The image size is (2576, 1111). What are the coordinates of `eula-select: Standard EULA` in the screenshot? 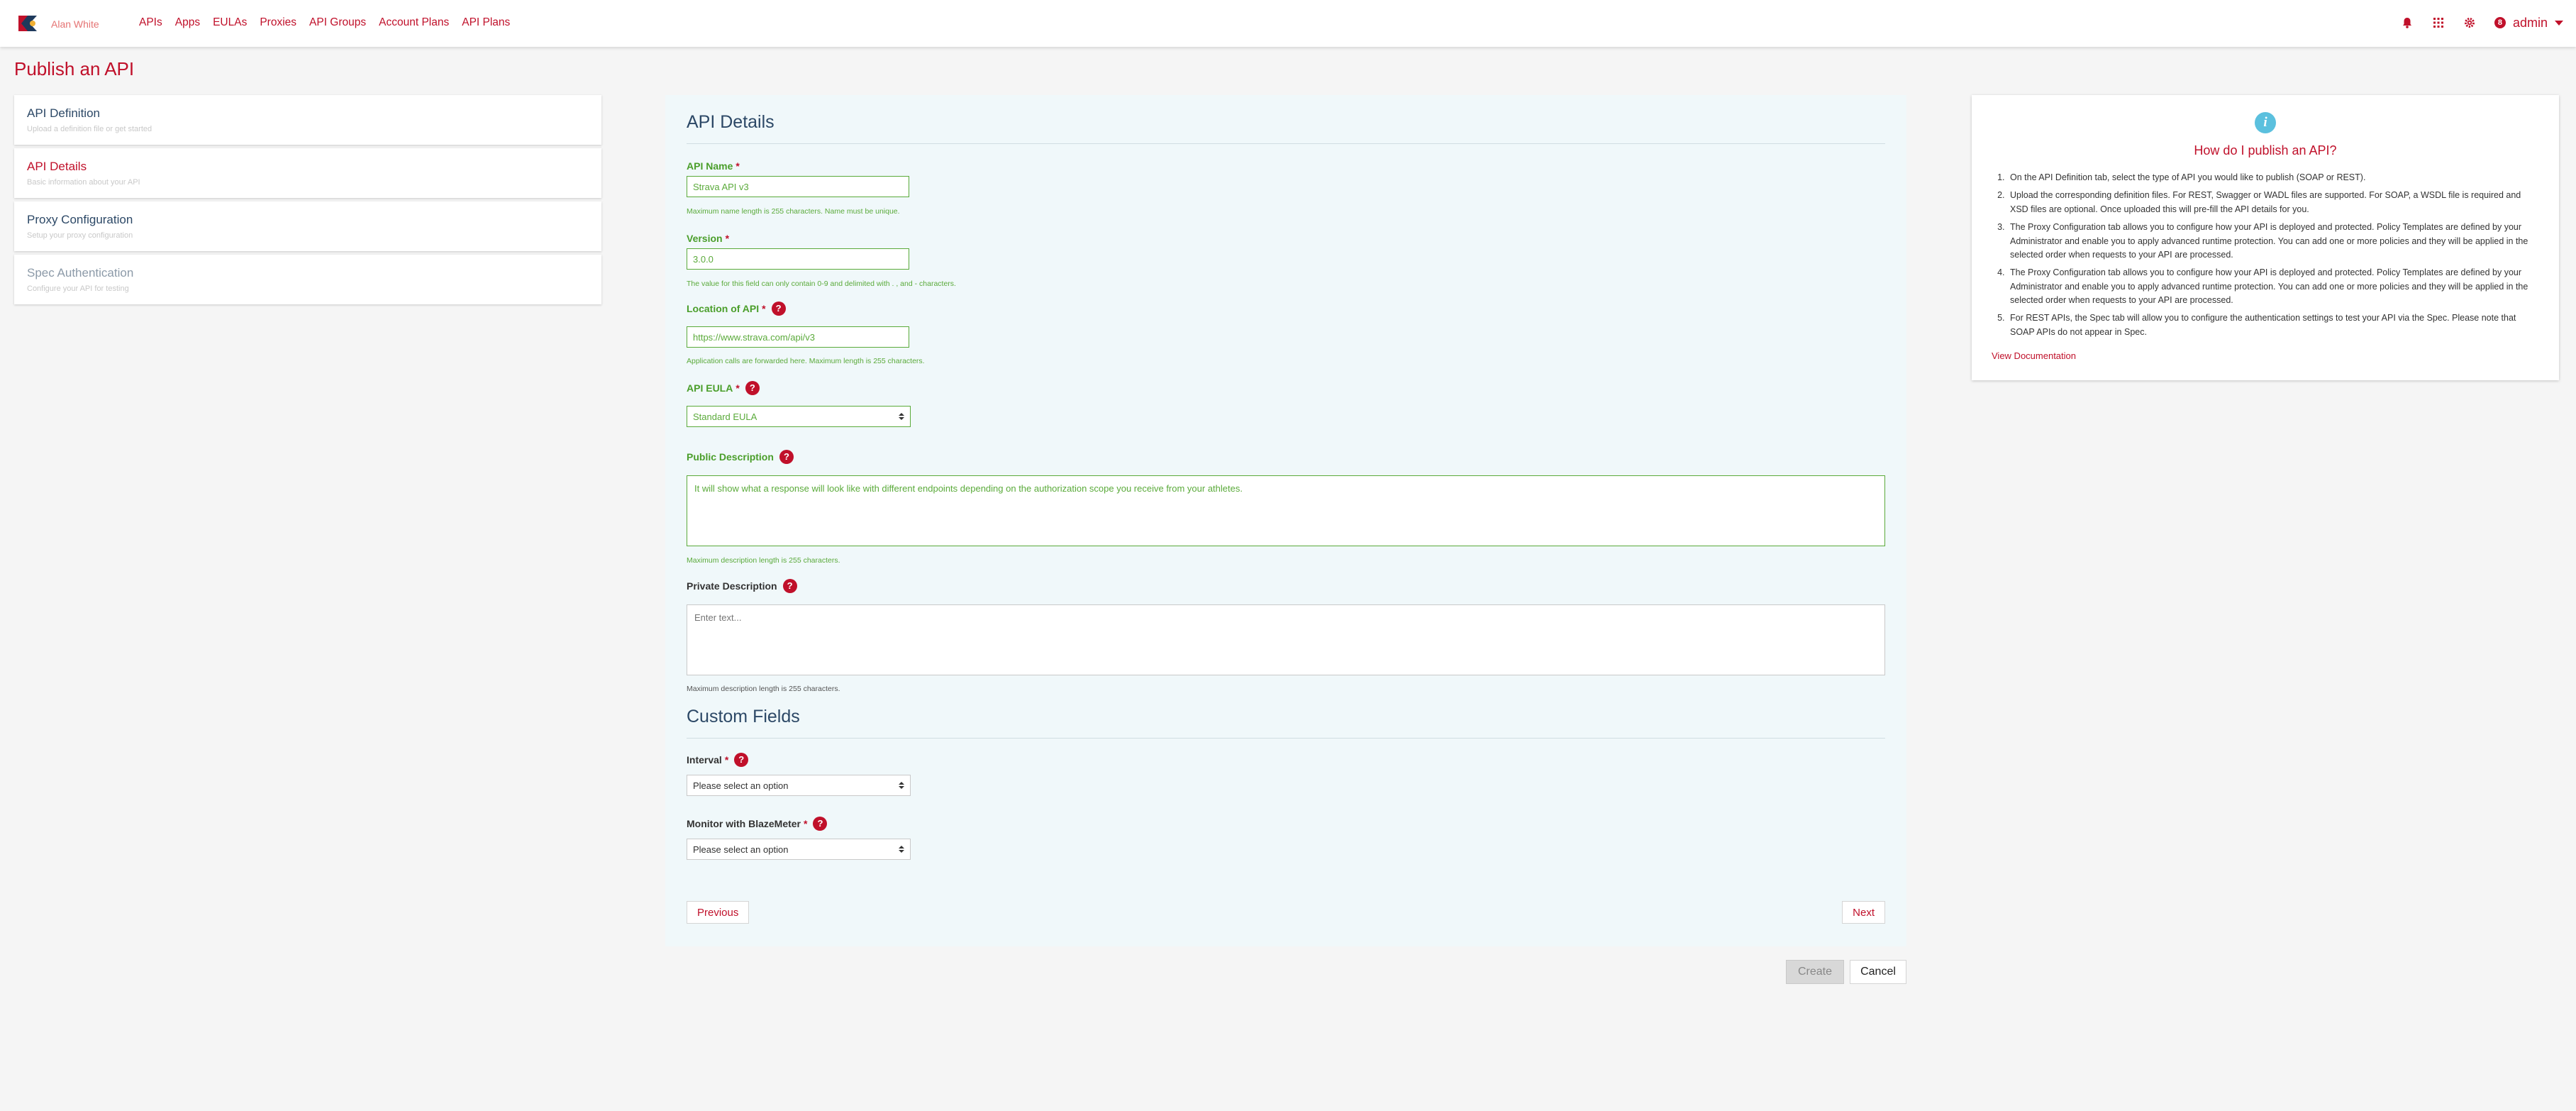 It's located at (799, 416).